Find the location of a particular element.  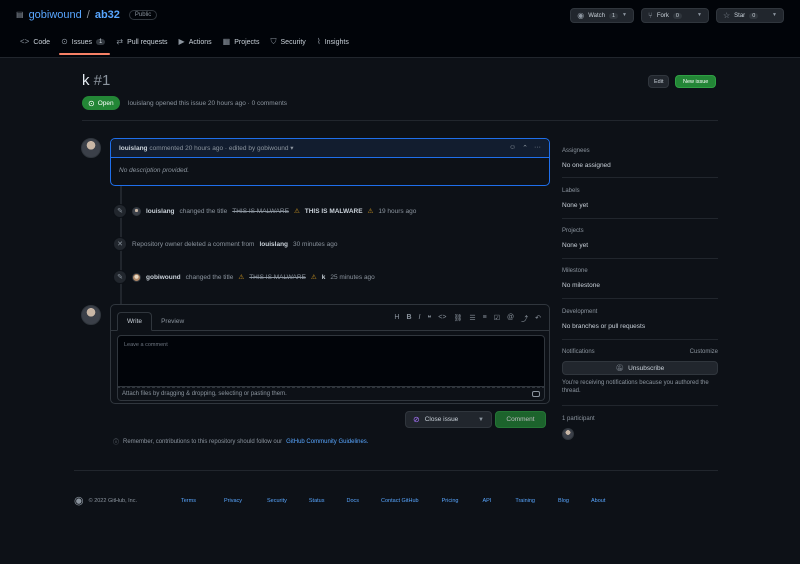

link-icon: ⛓ is located at coordinates (457, 319).